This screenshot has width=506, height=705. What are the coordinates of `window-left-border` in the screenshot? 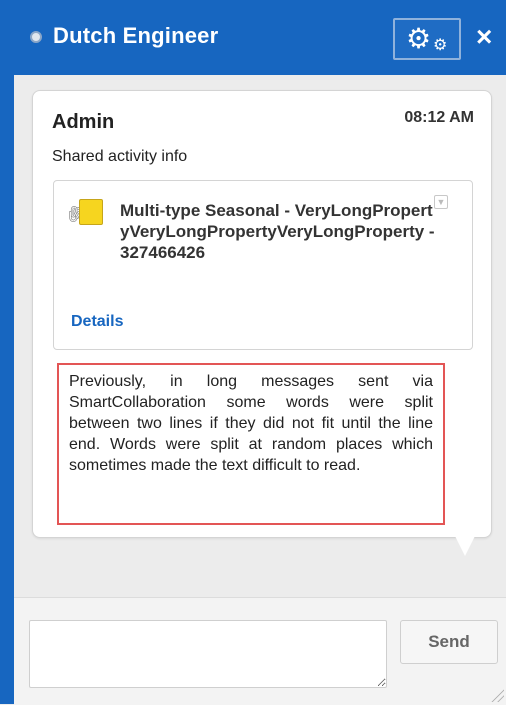 It's located at (7, 389).